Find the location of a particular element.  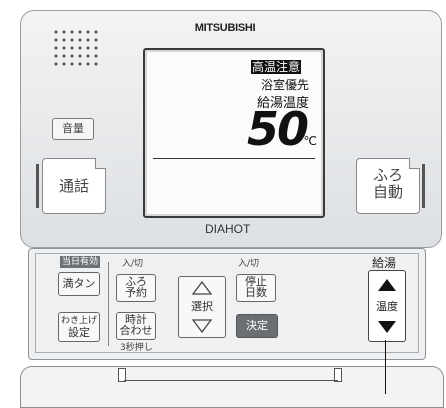

hot-water-label: 給湯 is located at coordinates (384, 263).